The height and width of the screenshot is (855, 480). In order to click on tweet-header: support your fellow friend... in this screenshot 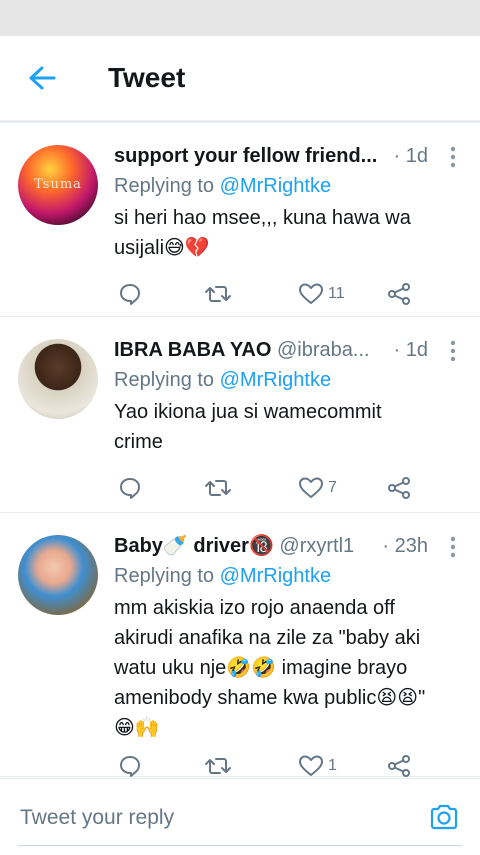, I will do `click(267, 156)`.